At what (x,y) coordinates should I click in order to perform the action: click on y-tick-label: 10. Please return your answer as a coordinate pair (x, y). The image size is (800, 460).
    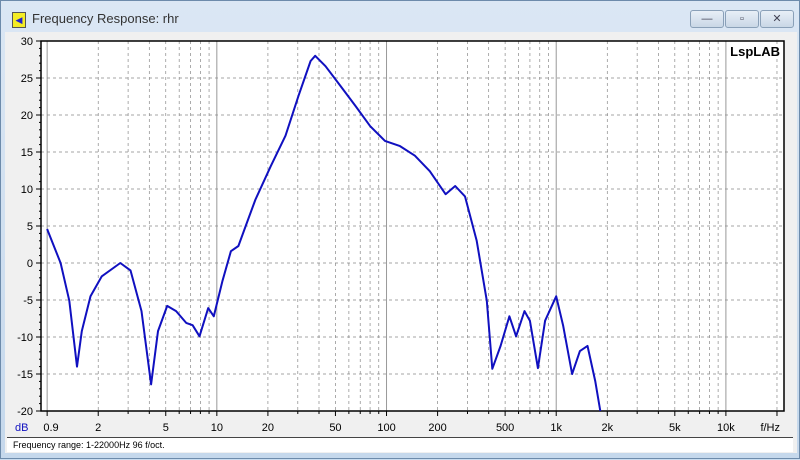
    Looking at the image, I should click on (27, 190).